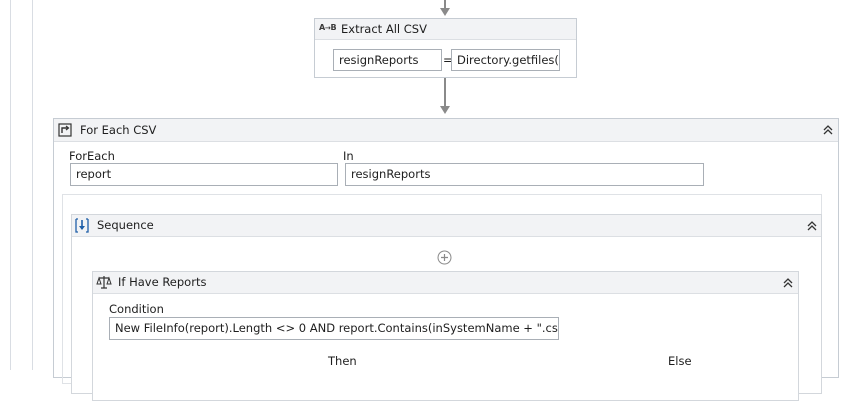 This screenshot has height=401, width=849. I want to click on assign-right-field: Directory.getfiles(", so click(505, 60).